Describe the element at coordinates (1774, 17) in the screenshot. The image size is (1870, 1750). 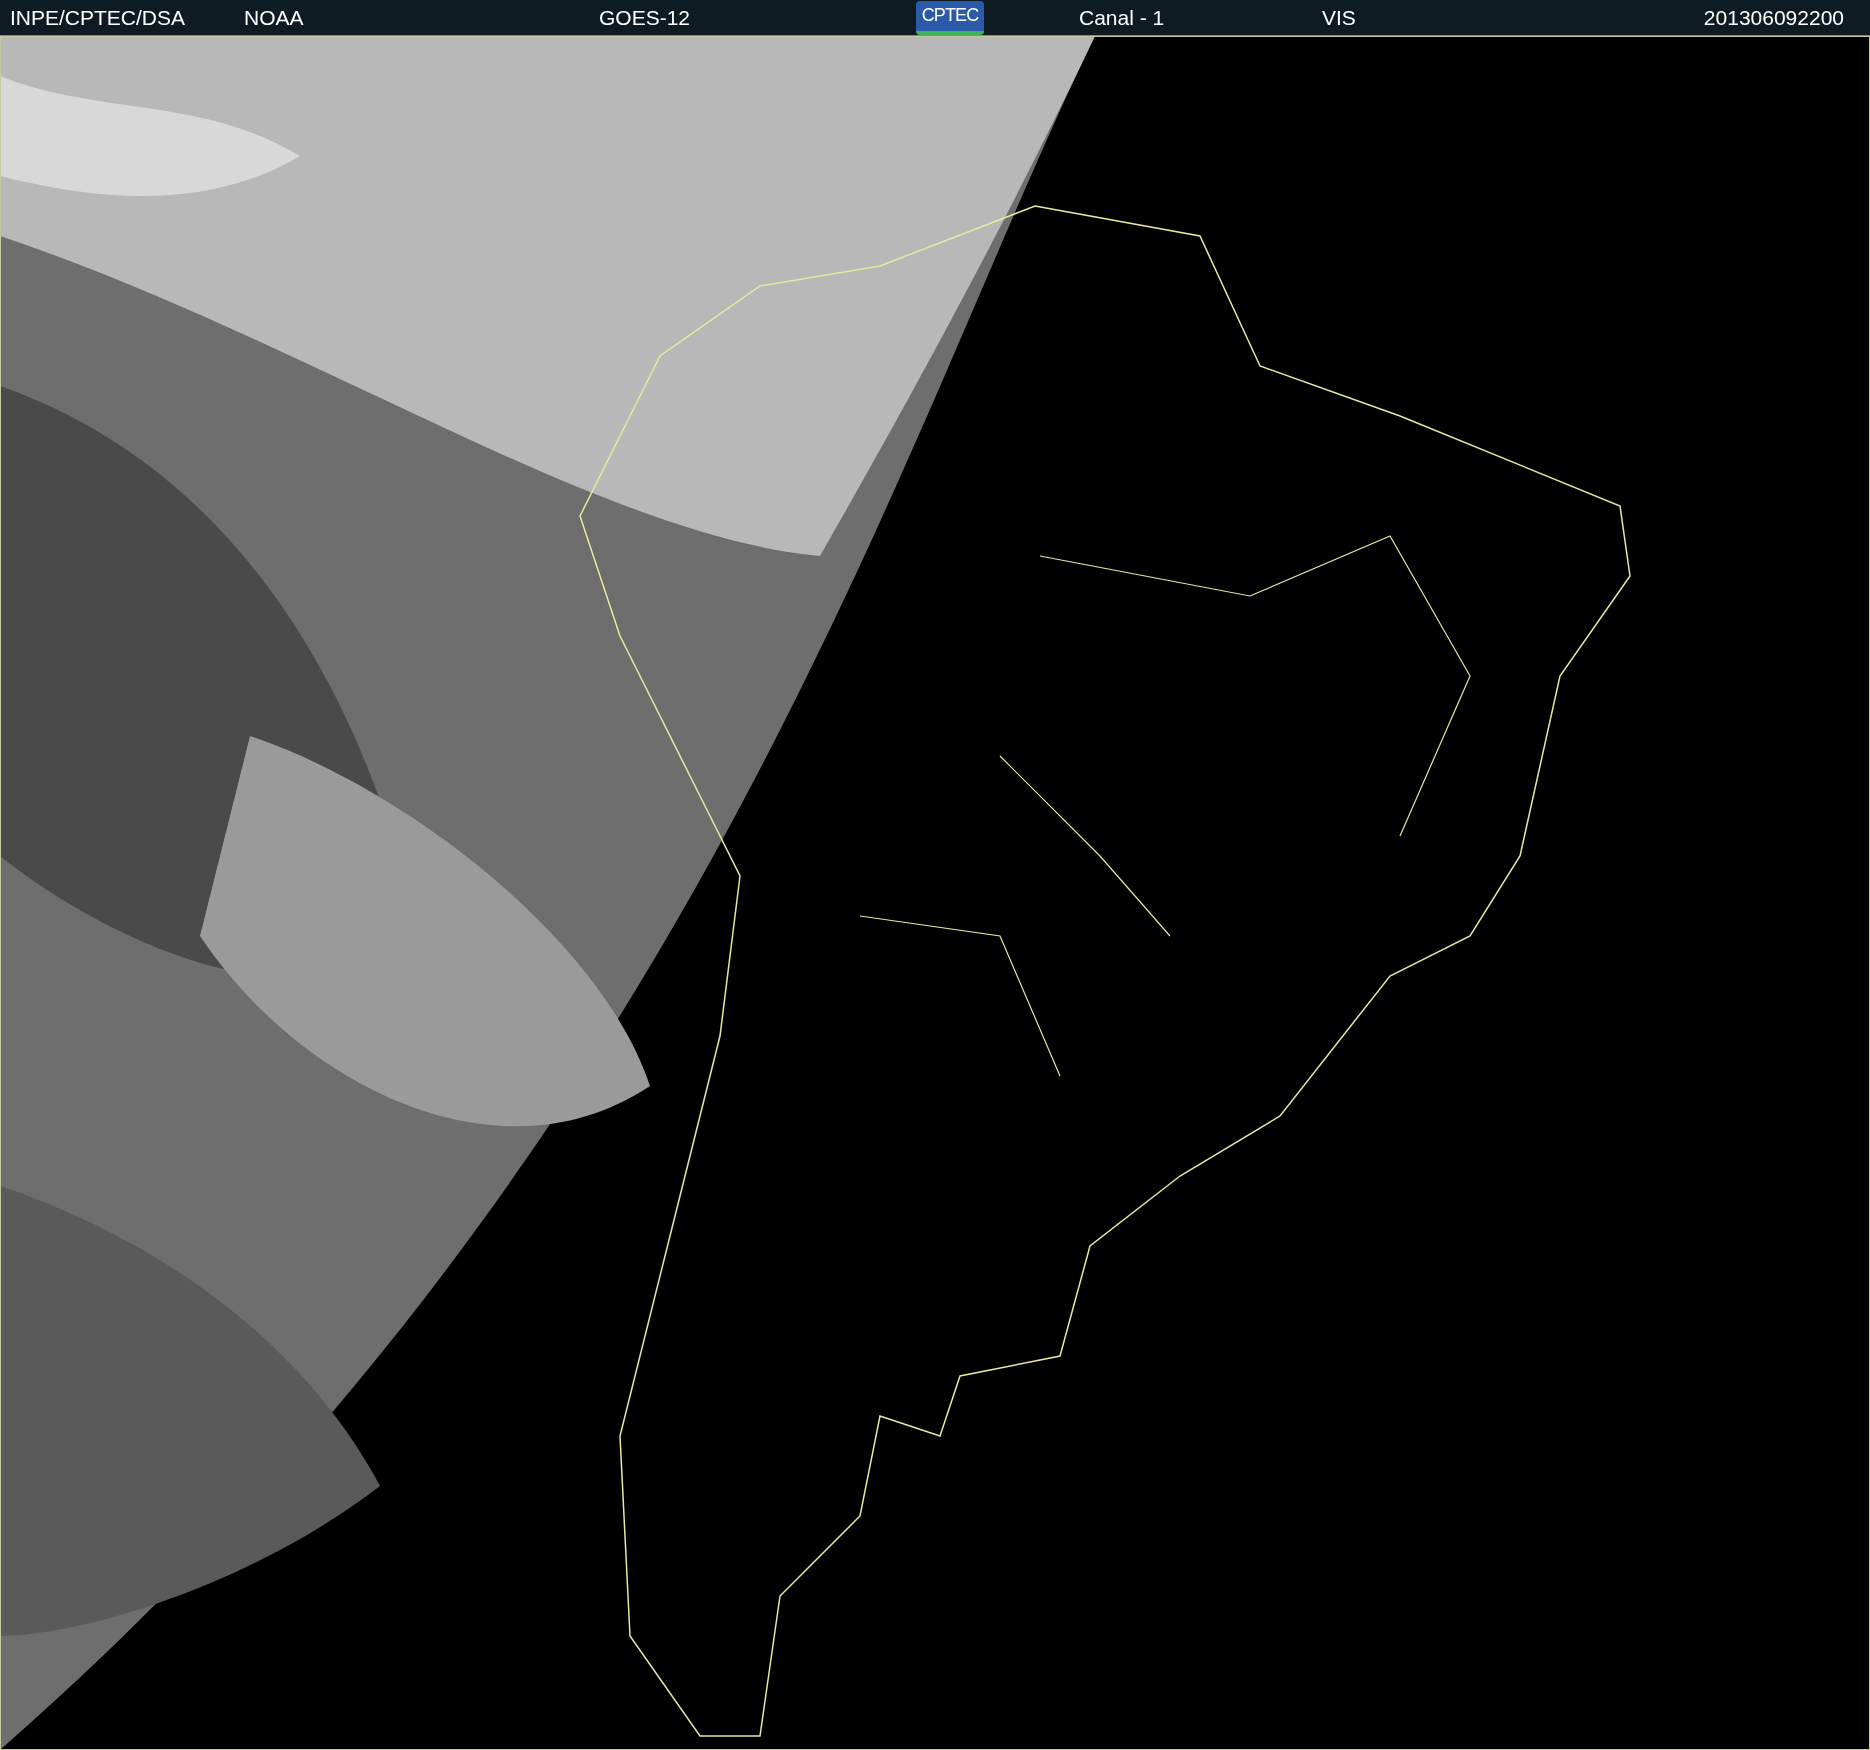
I see `timestamp-label: 201306092200` at that location.